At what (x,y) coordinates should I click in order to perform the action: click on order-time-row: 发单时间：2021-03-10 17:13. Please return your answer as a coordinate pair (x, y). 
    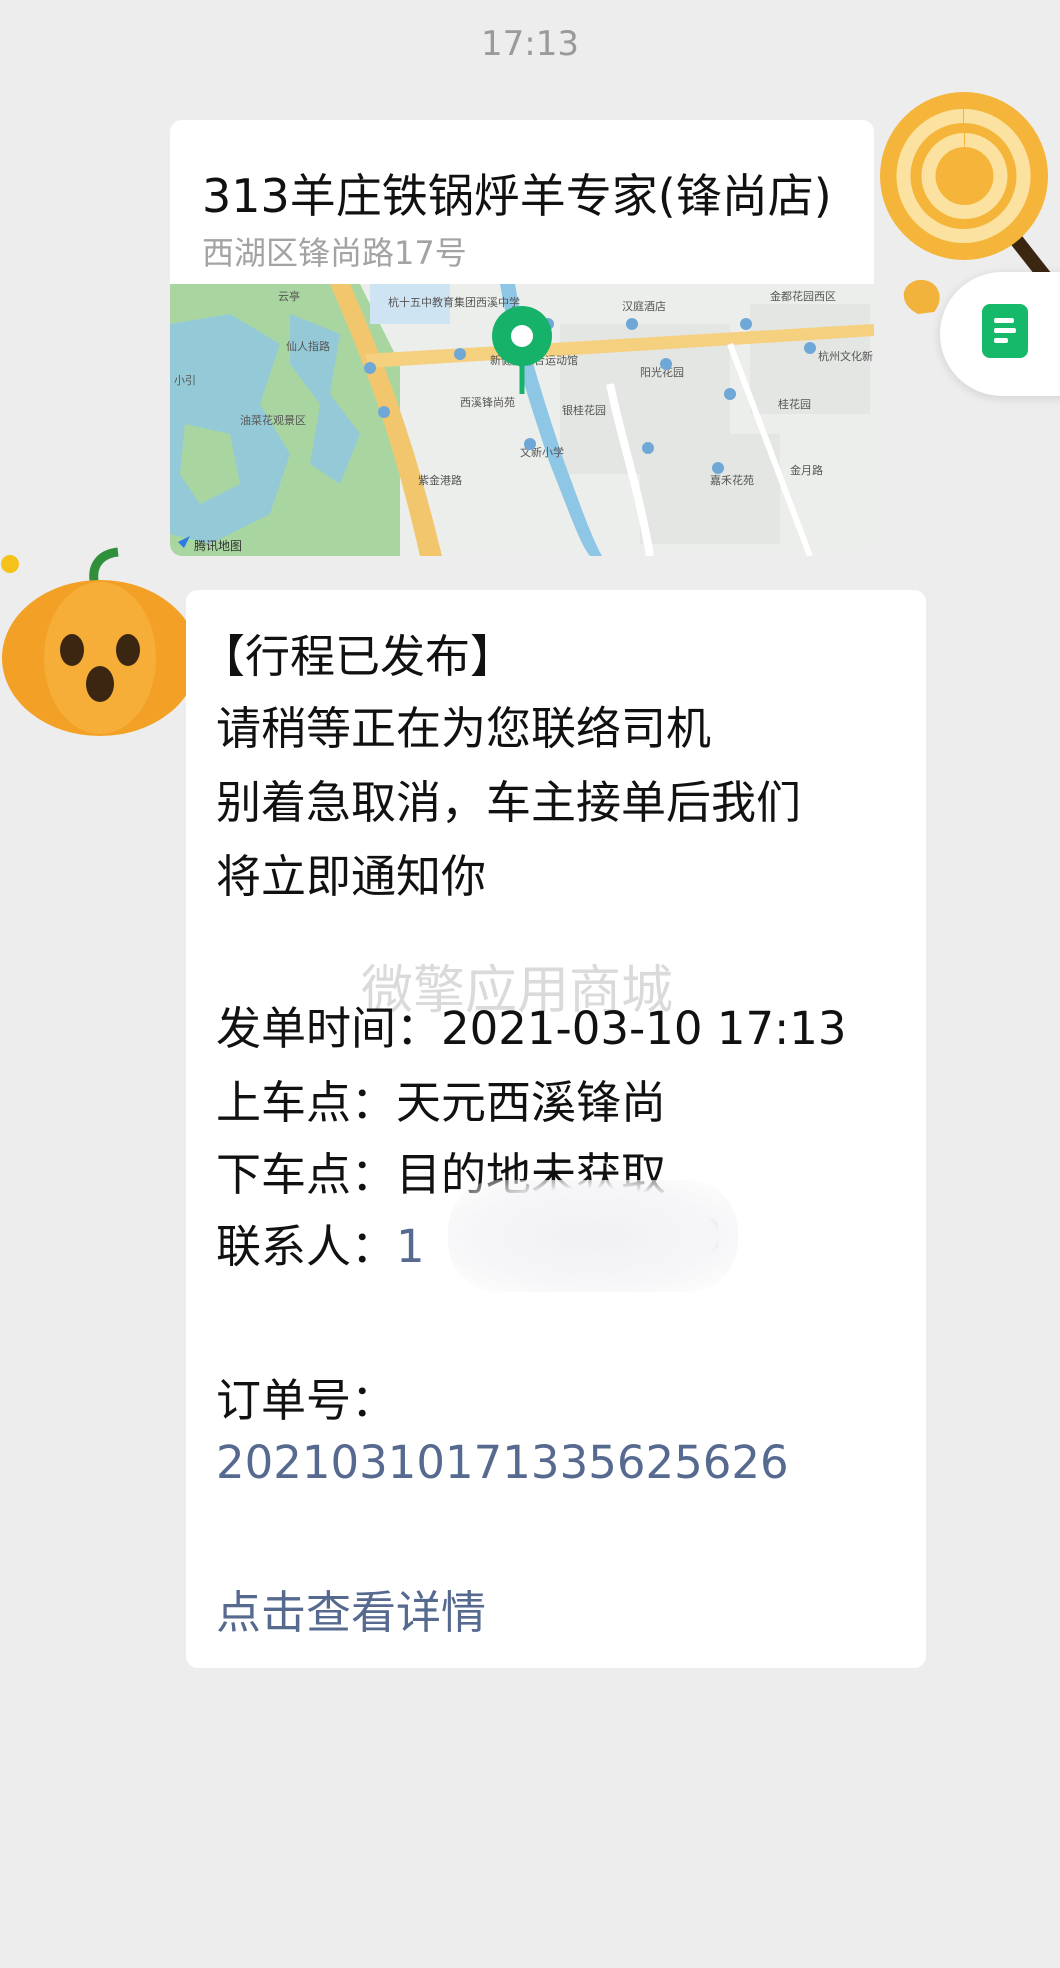
    Looking at the image, I should click on (531, 1024).